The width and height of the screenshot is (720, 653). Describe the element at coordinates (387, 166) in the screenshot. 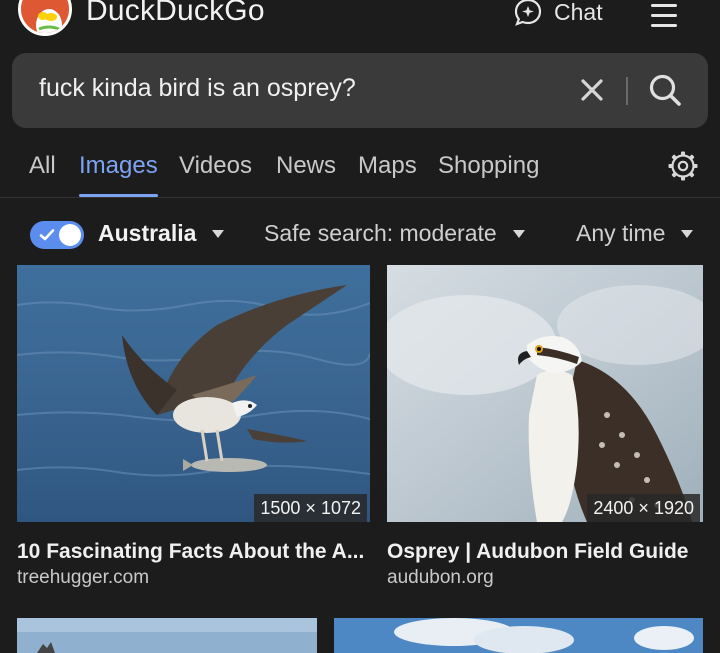

I see `tab-maps: Maps` at that location.